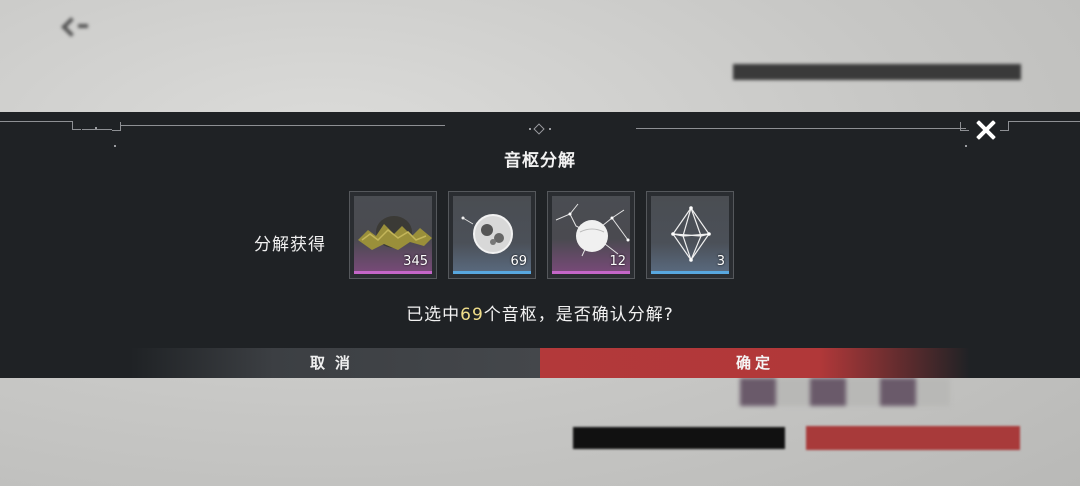  What do you see at coordinates (845, 392) in the screenshot?
I see `background-selected-items` at bounding box center [845, 392].